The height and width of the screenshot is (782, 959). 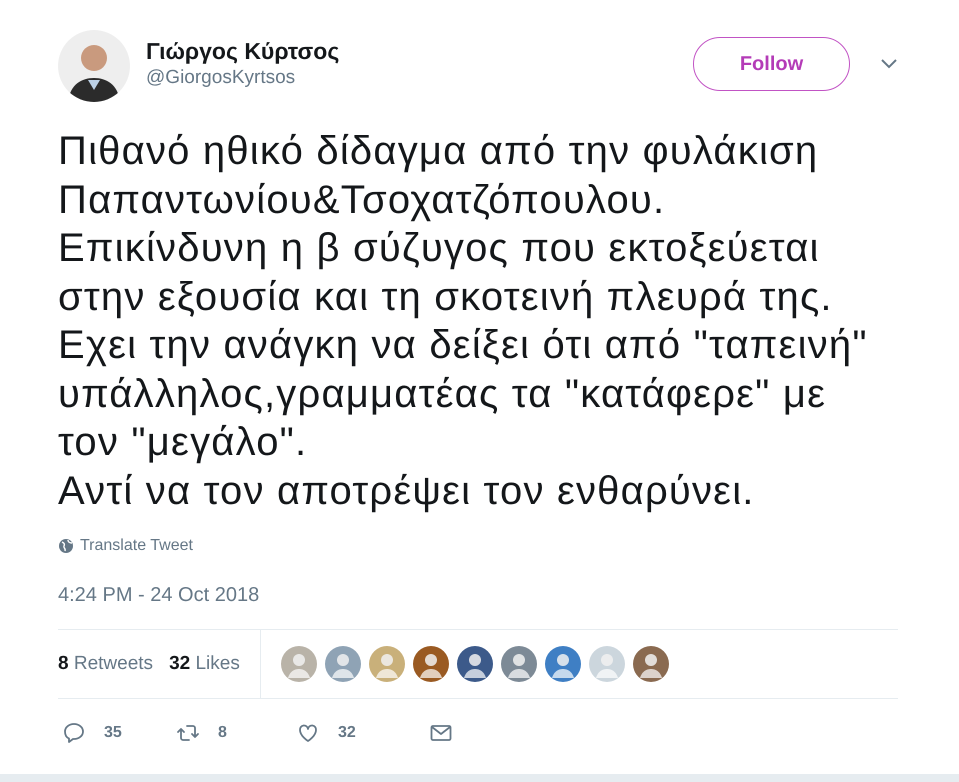 What do you see at coordinates (106, 664) in the screenshot?
I see `stat-link: 8 Retweets` at bounding box center [106, 664].